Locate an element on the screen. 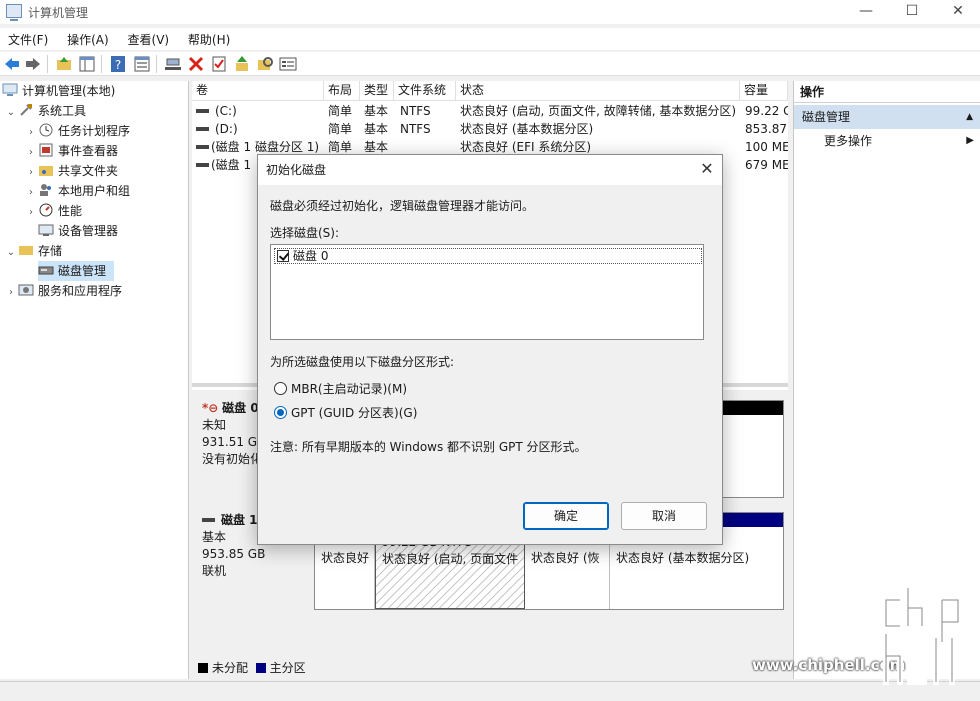  section-label: 磁盘管理 is located at coordinates (826, 117).